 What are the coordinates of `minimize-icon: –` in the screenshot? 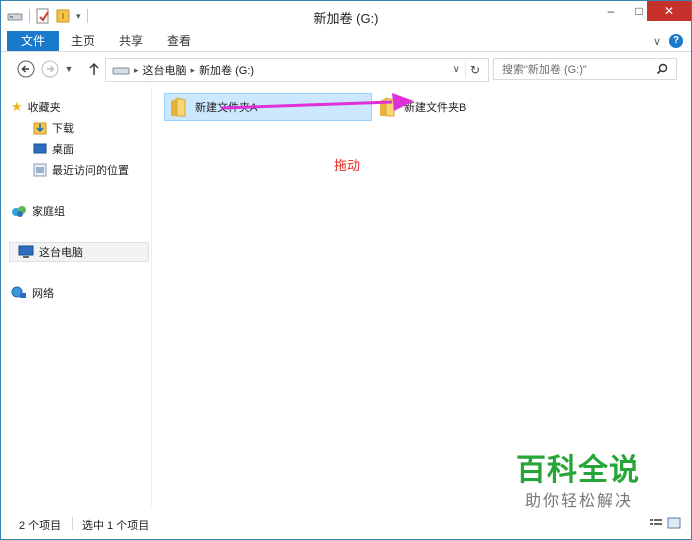 It's located at (611, 11).